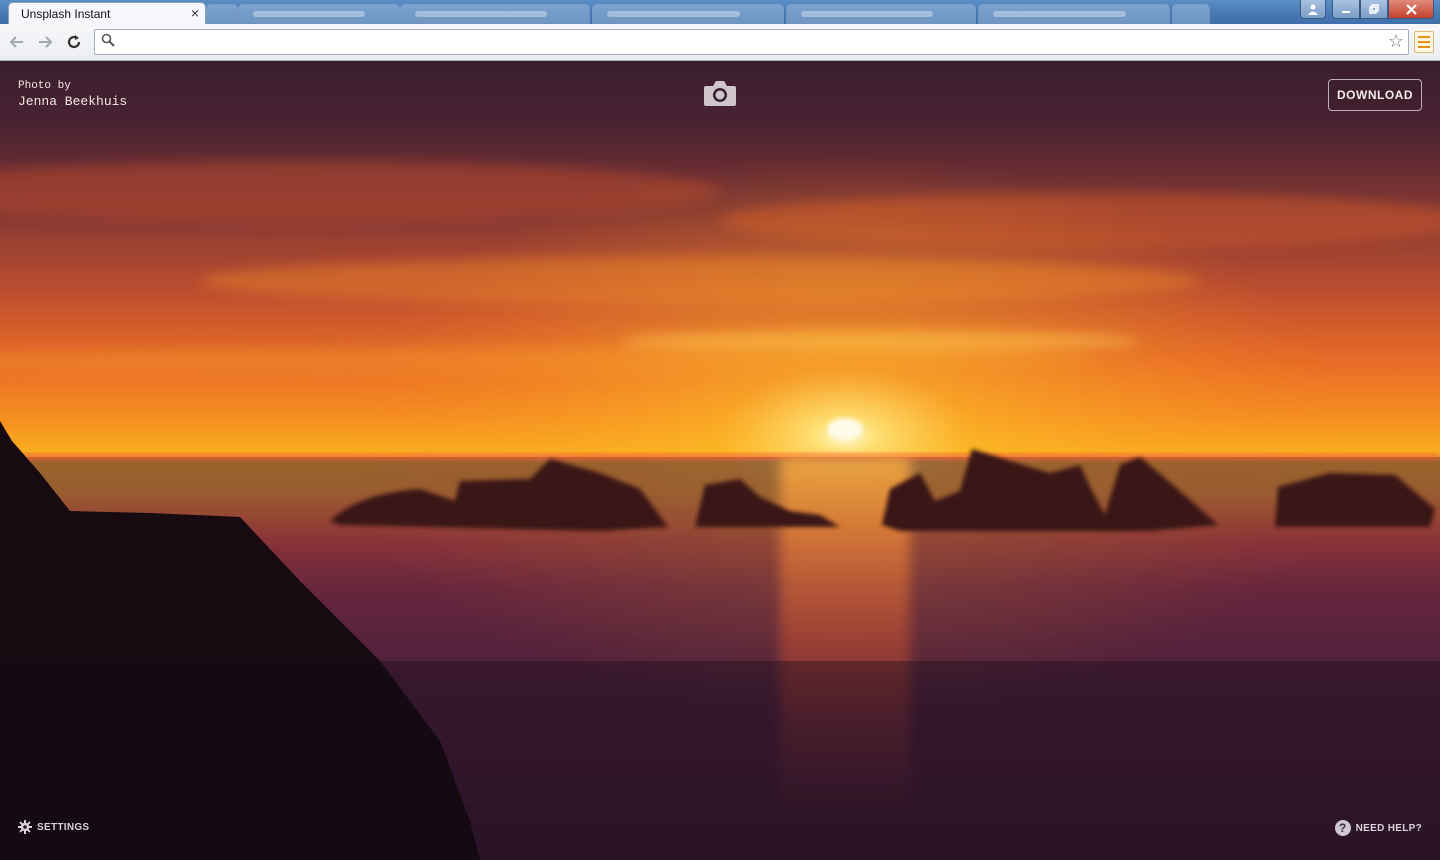 The height and width of the screenshot is (860, 1440). I want to click on credit-prefix: Photo by, so click(44, 86).